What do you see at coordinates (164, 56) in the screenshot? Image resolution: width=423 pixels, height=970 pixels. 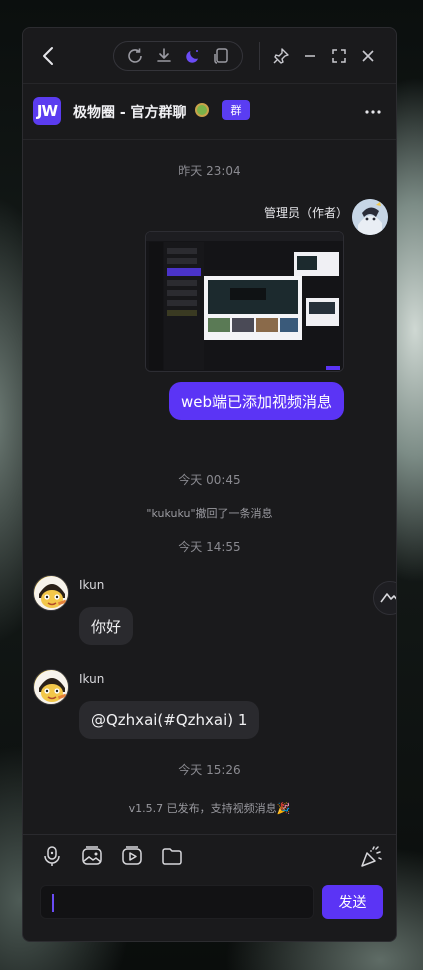 I see `download-icon` at bounding box center [164, 56].